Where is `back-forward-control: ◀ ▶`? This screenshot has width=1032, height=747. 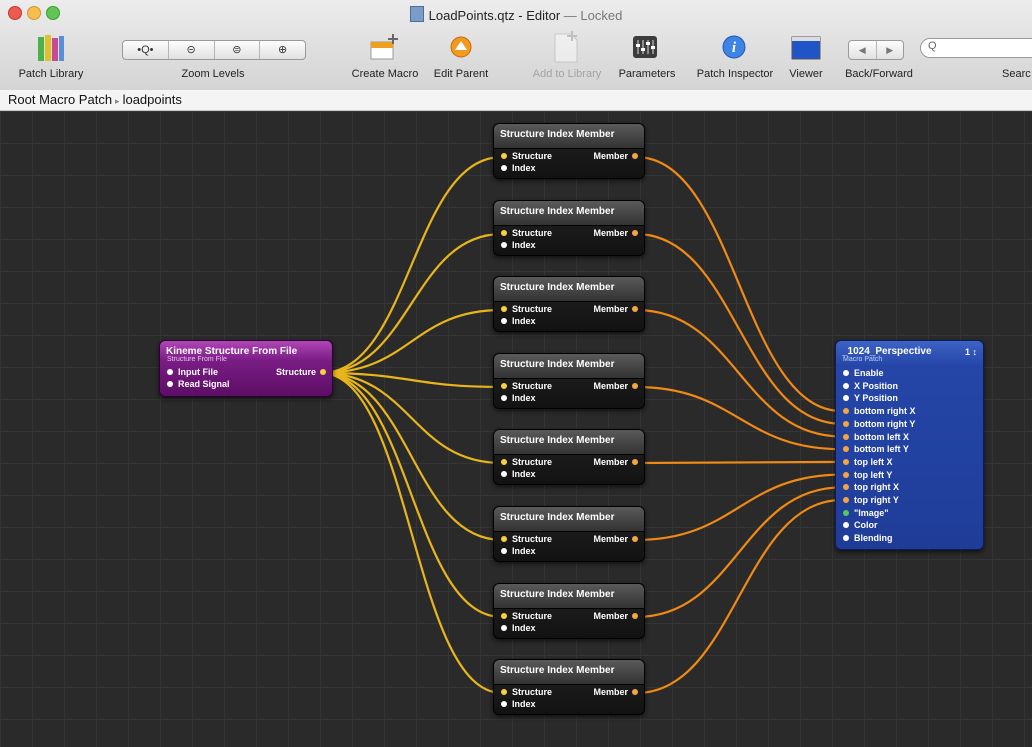 back-forward-control: ◀ ▶ is located at coordinates (876, 50).